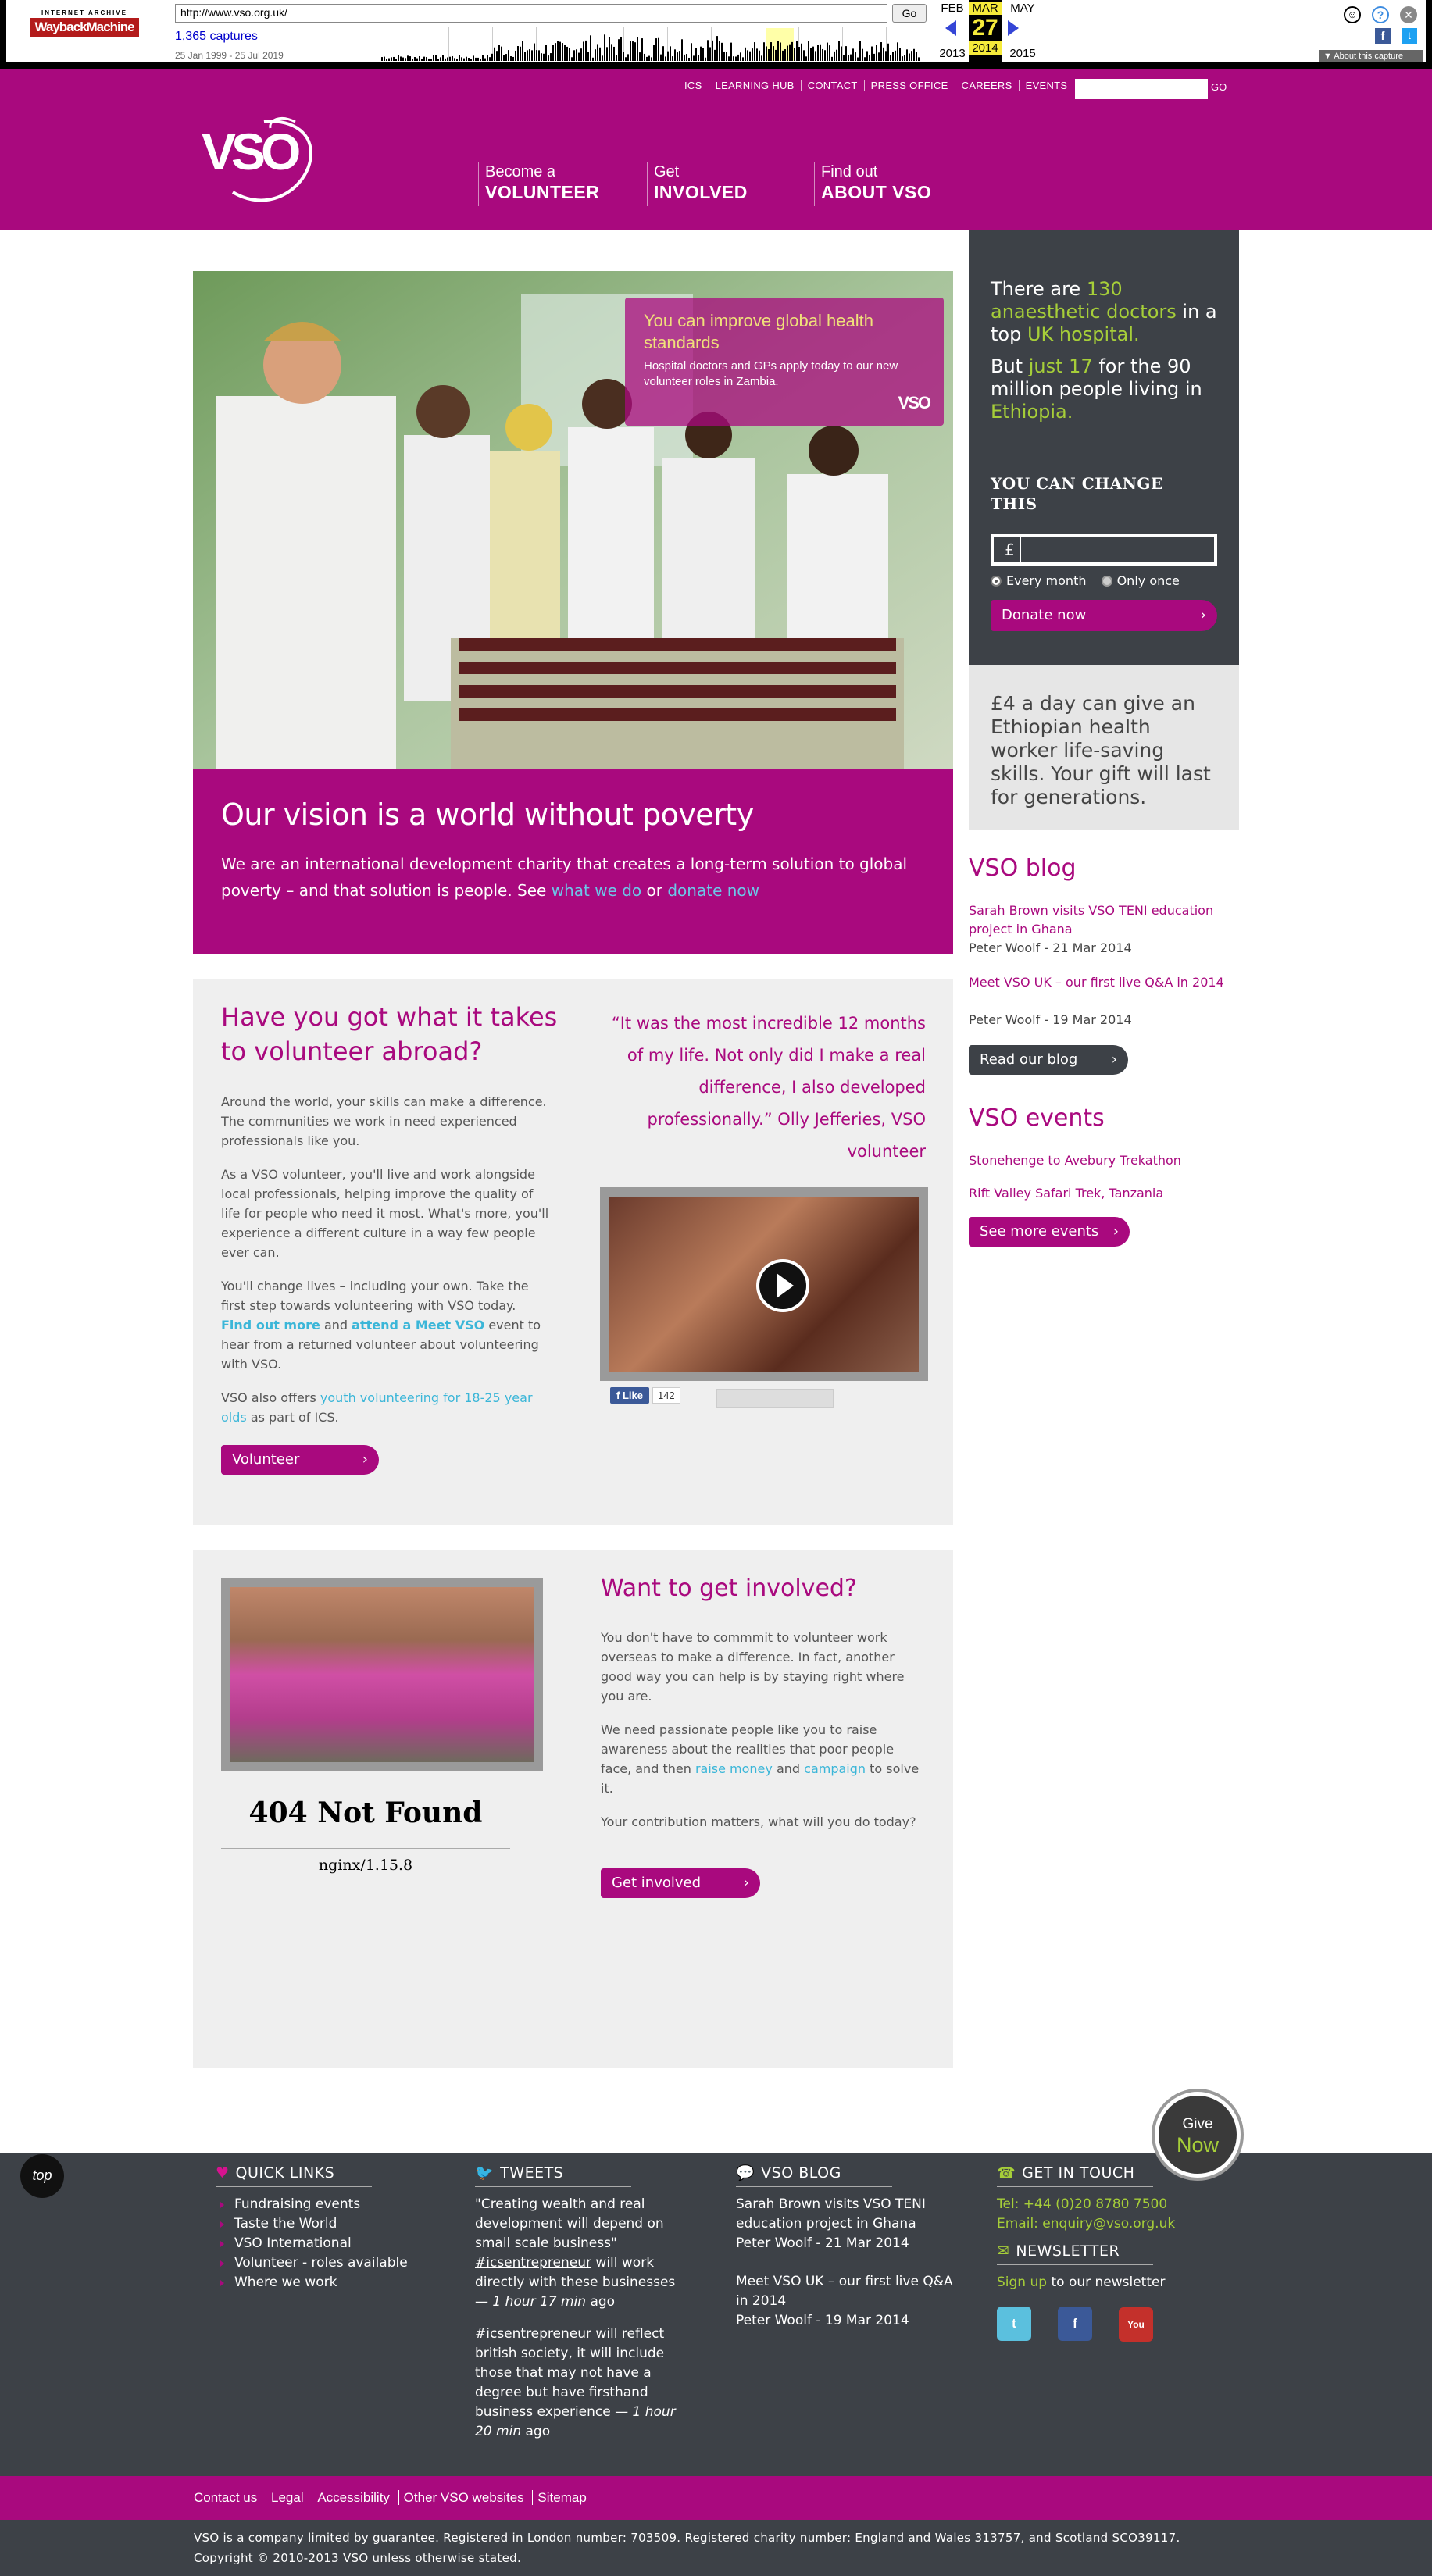  Describe the element at coordinates (1383, 36) in the screenshot. I see `facebook-share-icon: f` at that location.